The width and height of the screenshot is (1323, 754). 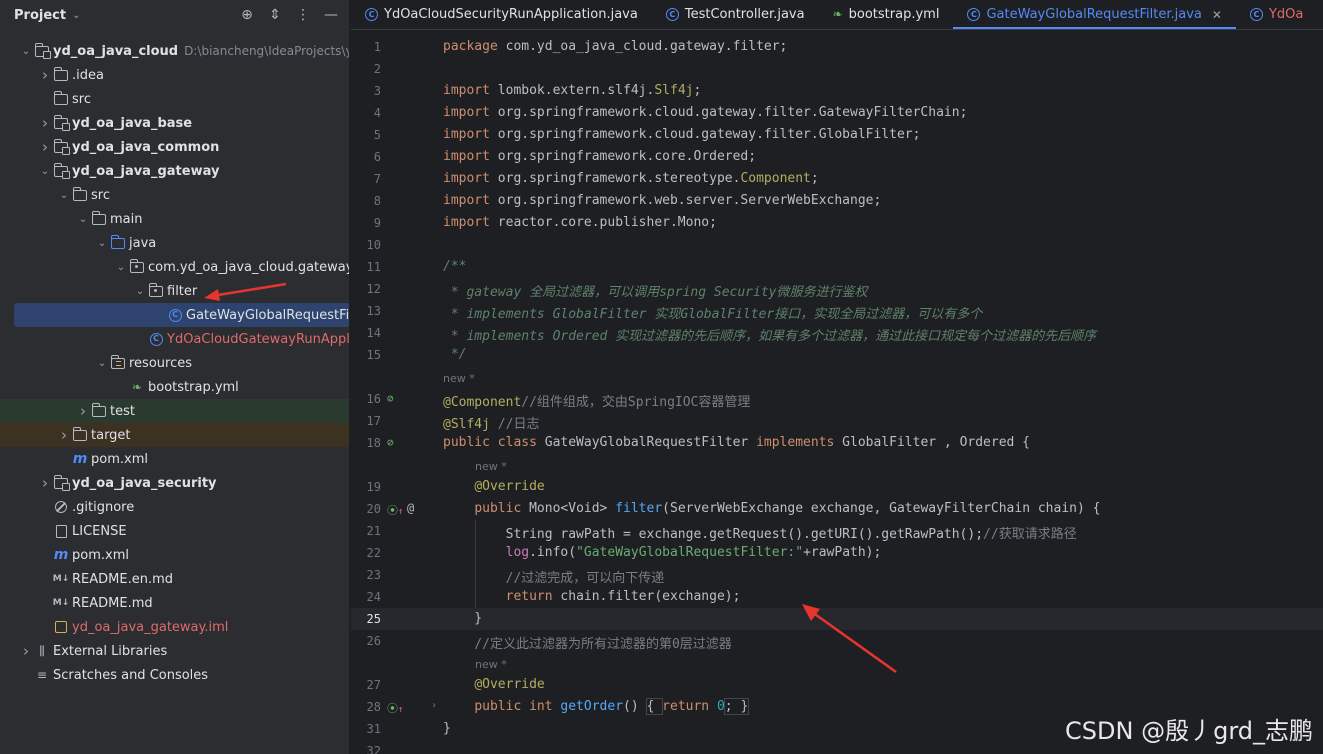 I want to click on line-number: 10, so click(x=373, y=245).